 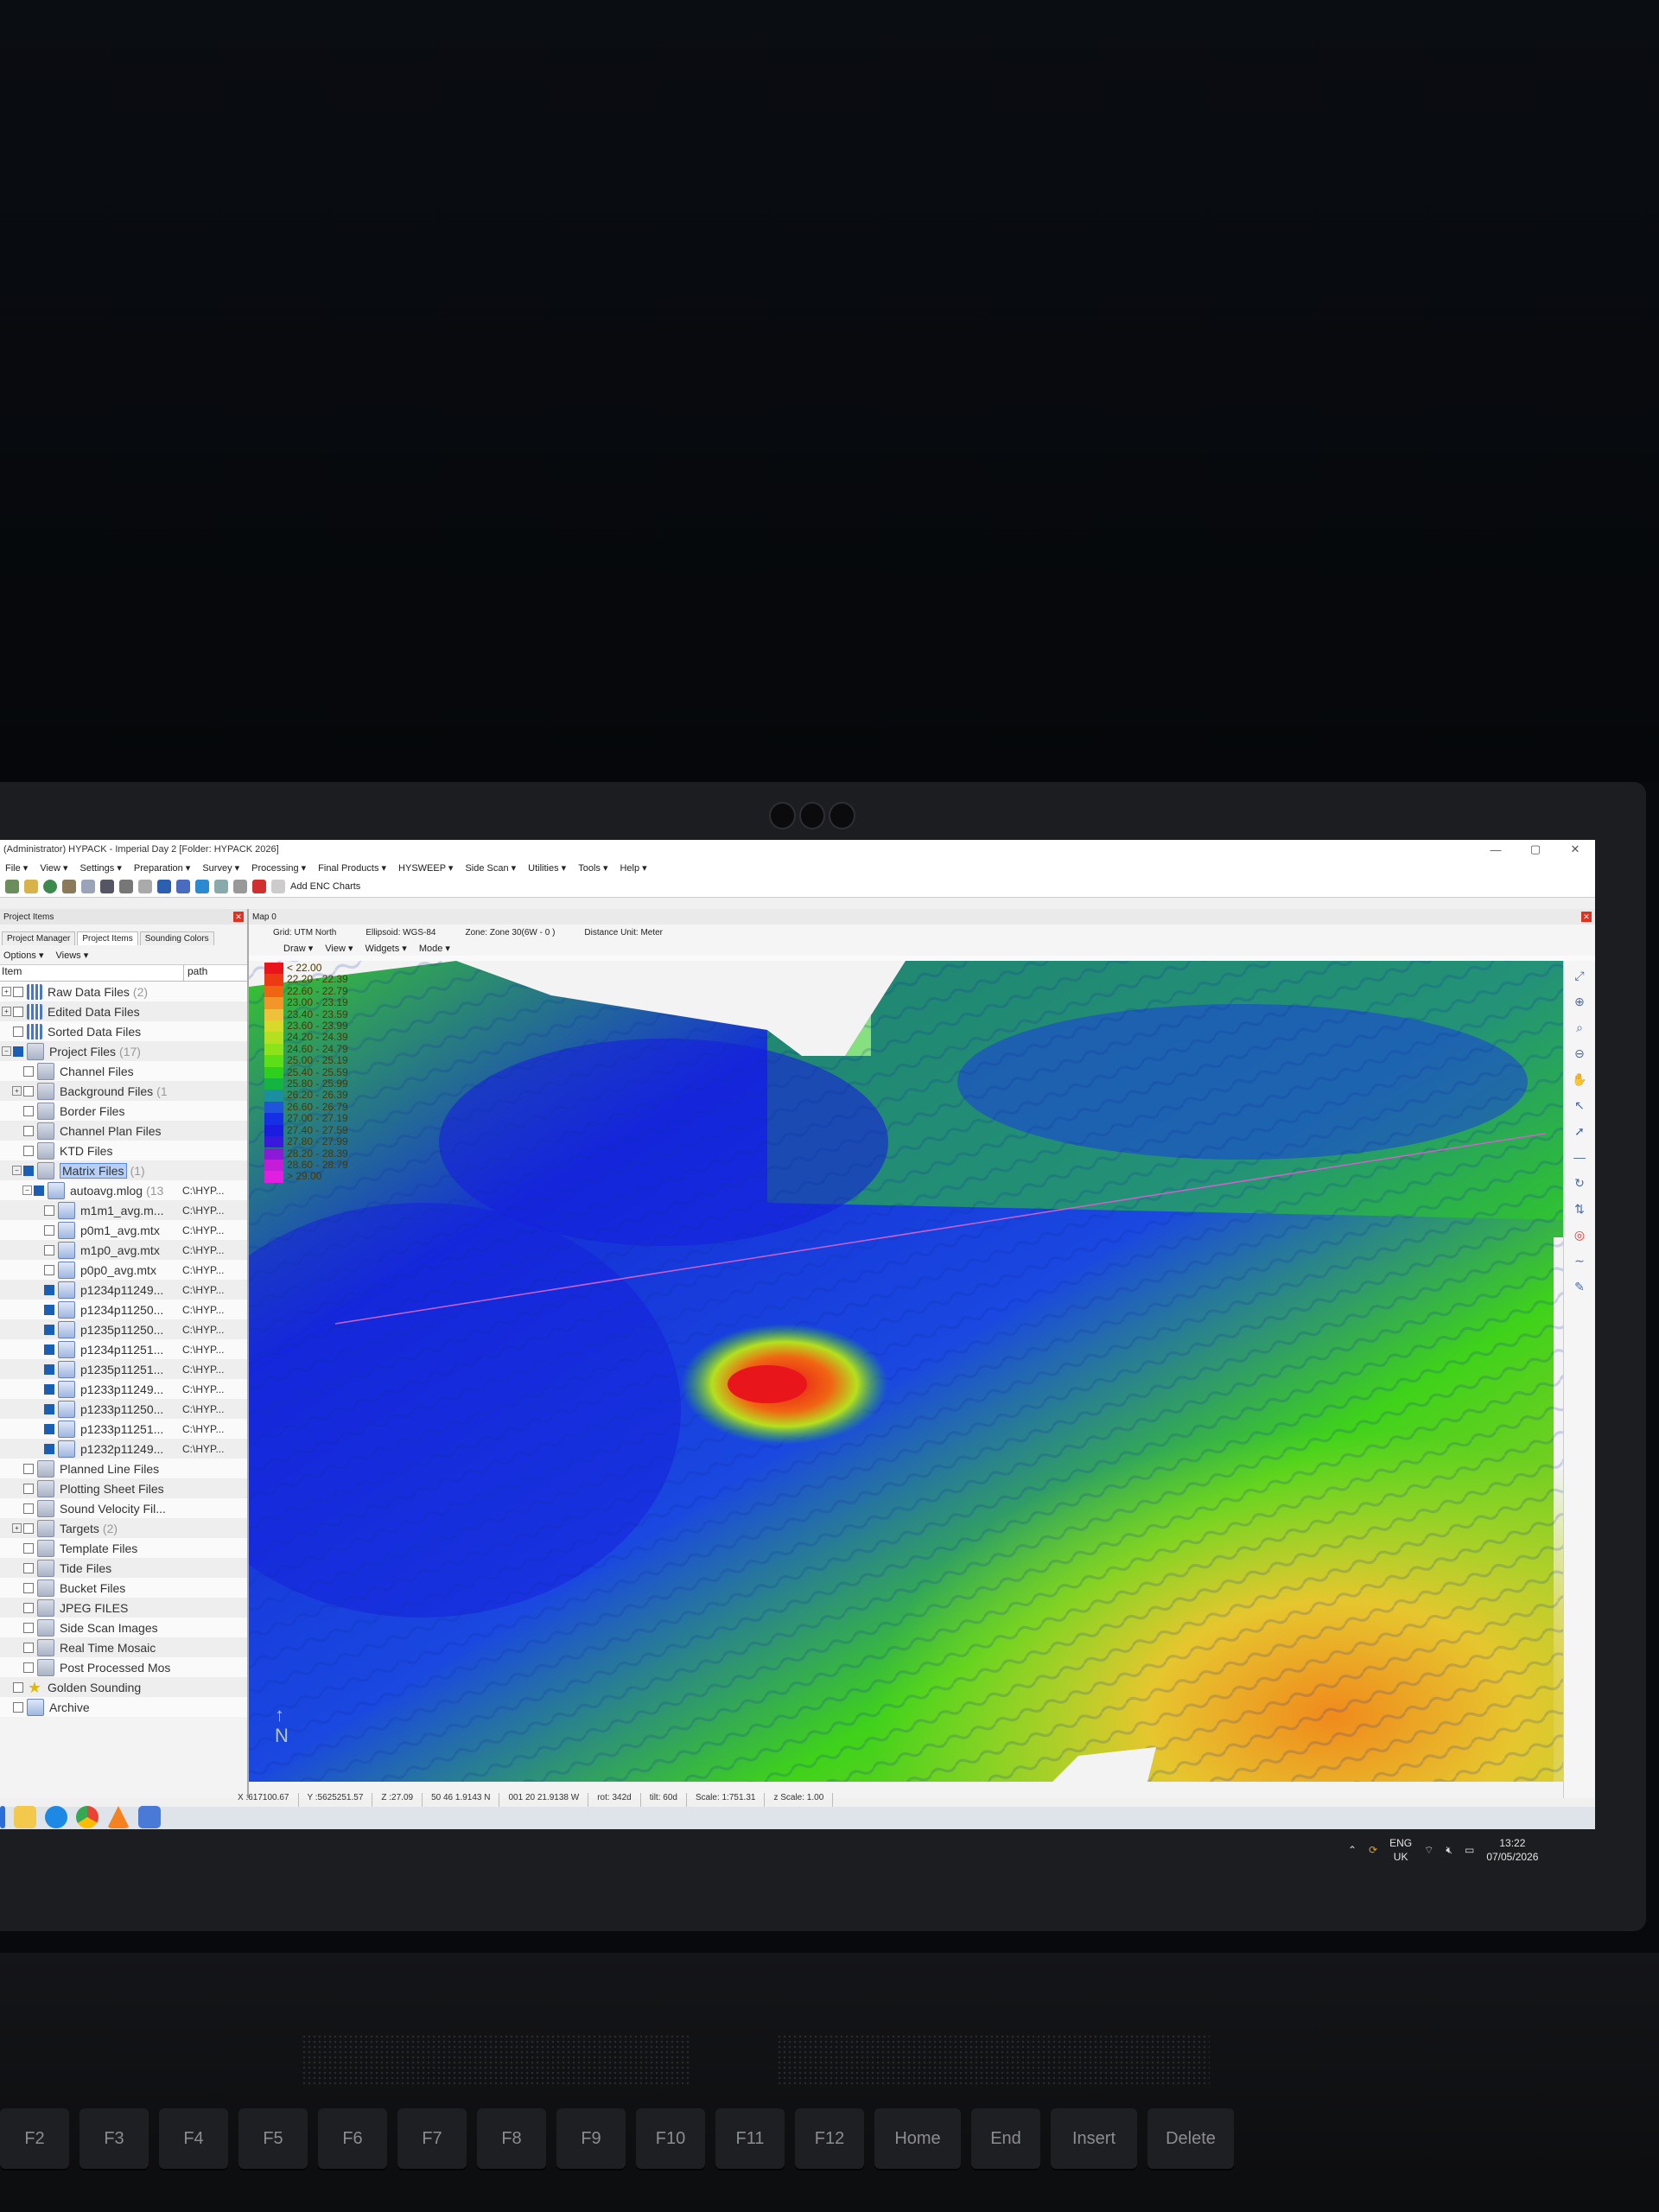 I want to click on sync-icon: ⟳, so click(x=1373, y=1850).